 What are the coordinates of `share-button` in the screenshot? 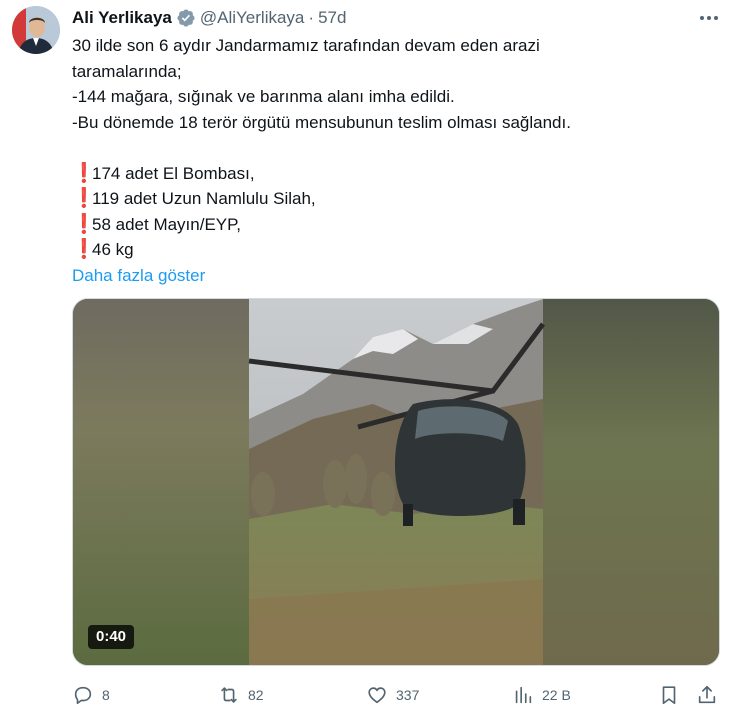 It's located at (707, 695).